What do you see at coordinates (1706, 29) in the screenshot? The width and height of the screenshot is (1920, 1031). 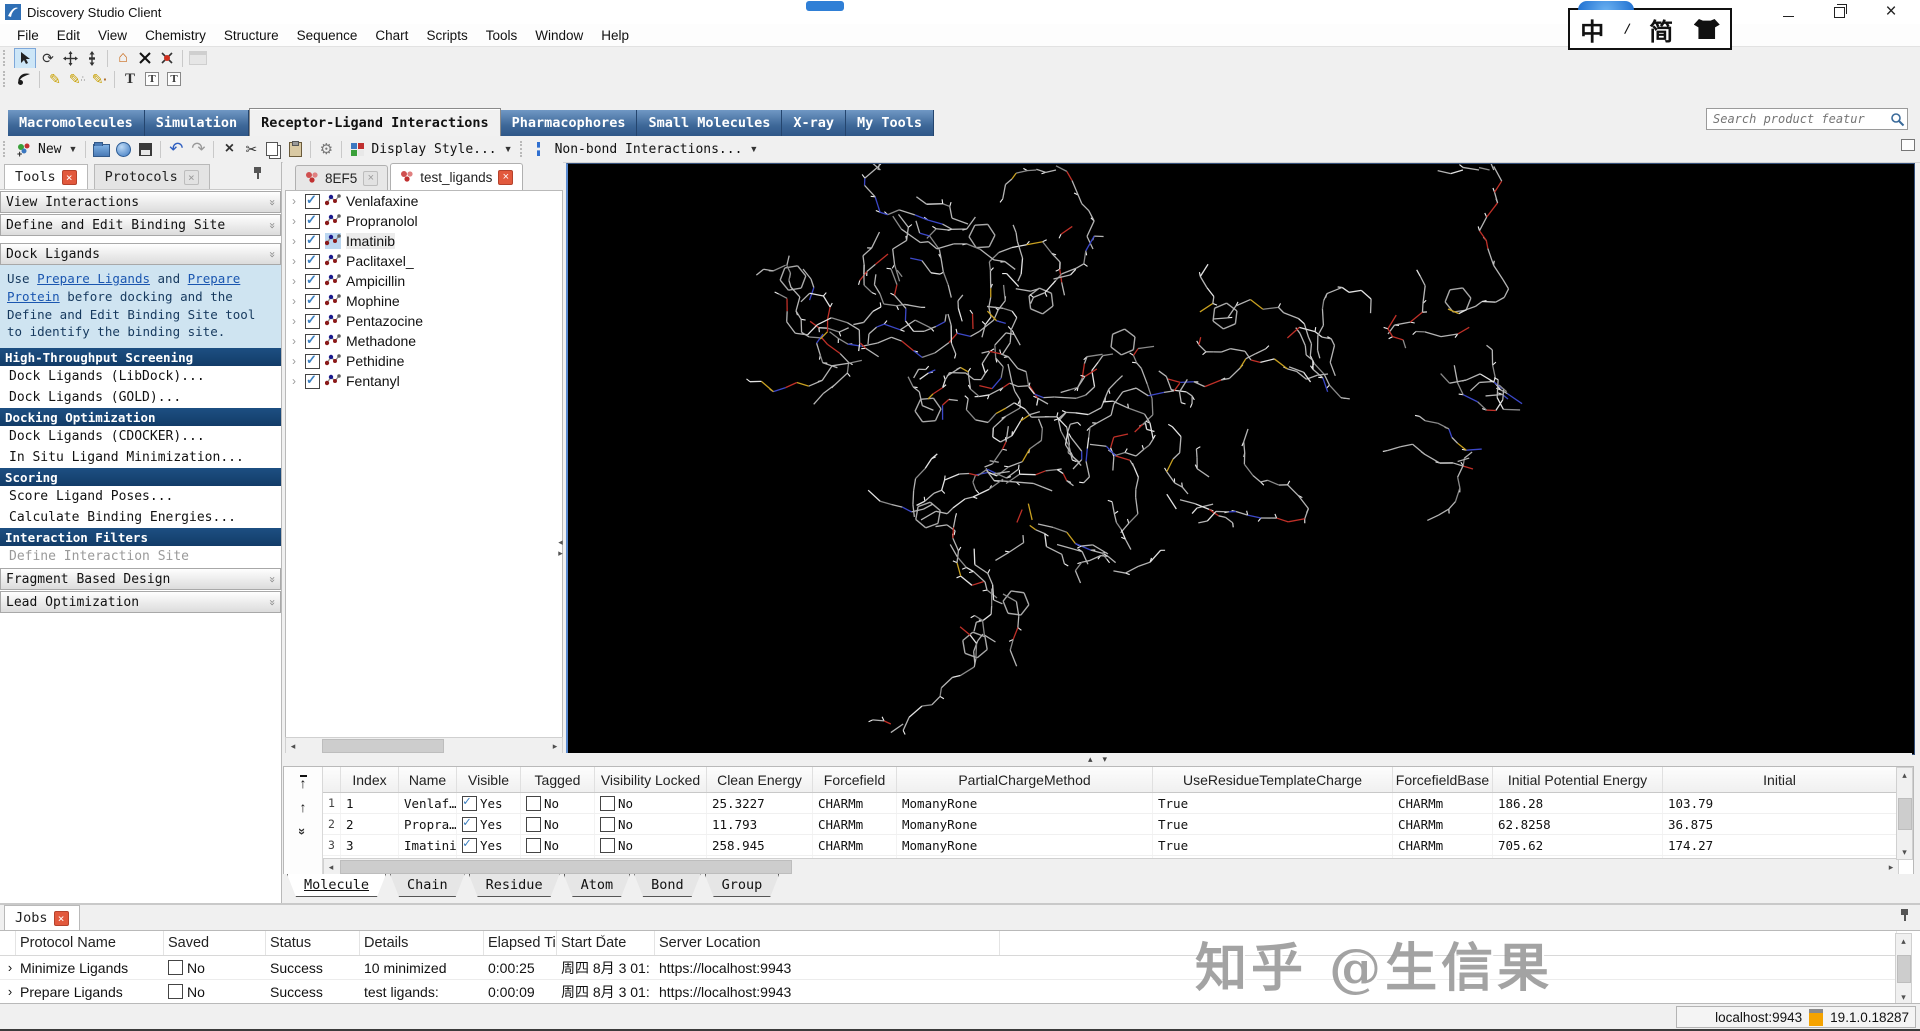 I see `ime-skin-icon` at bounding box center [1706, 29].